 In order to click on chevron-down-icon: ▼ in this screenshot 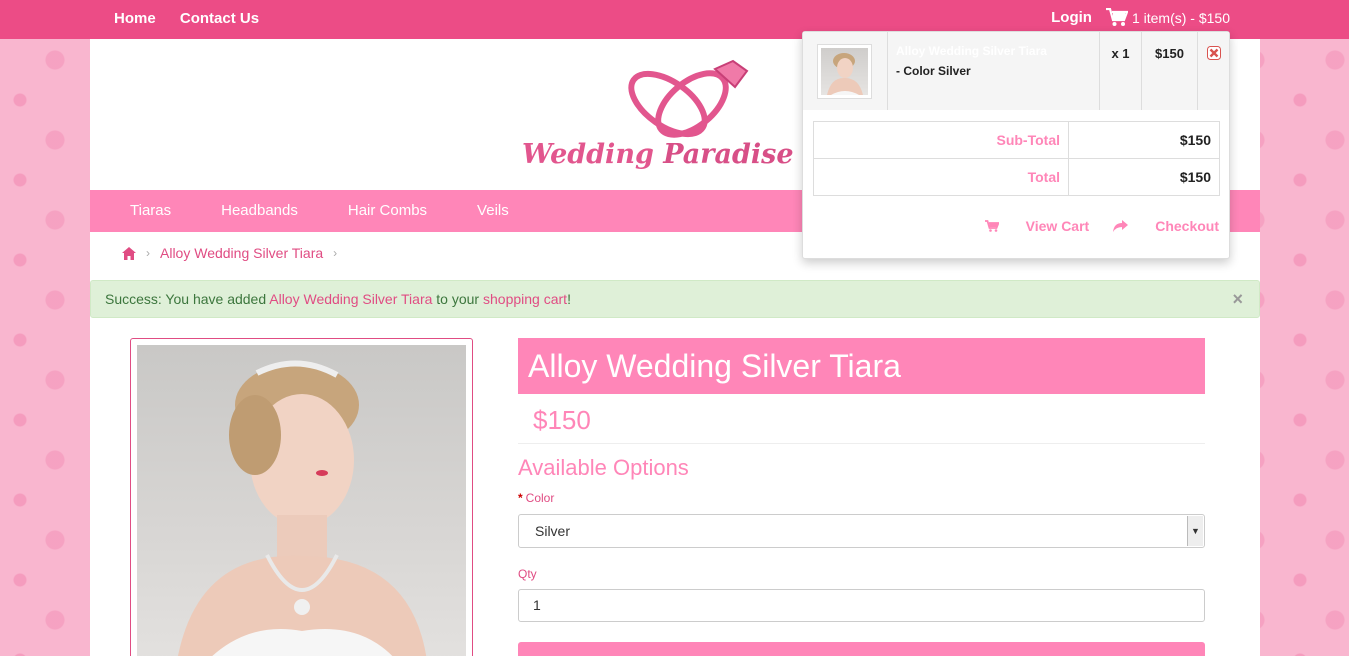, I will do `click(1195, 531)`.